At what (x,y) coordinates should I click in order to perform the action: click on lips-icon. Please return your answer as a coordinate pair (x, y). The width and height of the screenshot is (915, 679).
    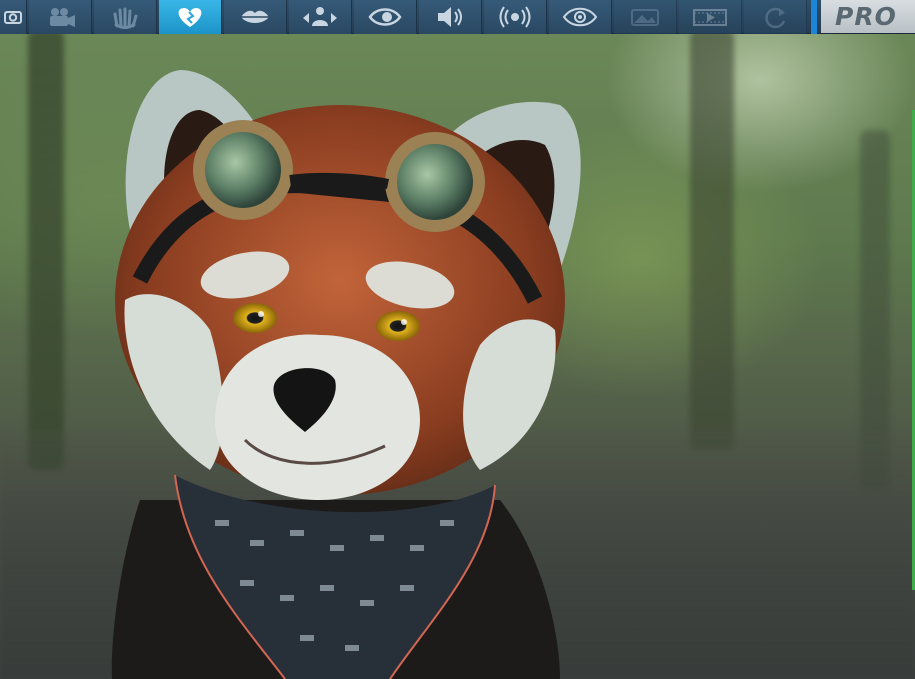
    Looking at the image, I should click on (255, 16).